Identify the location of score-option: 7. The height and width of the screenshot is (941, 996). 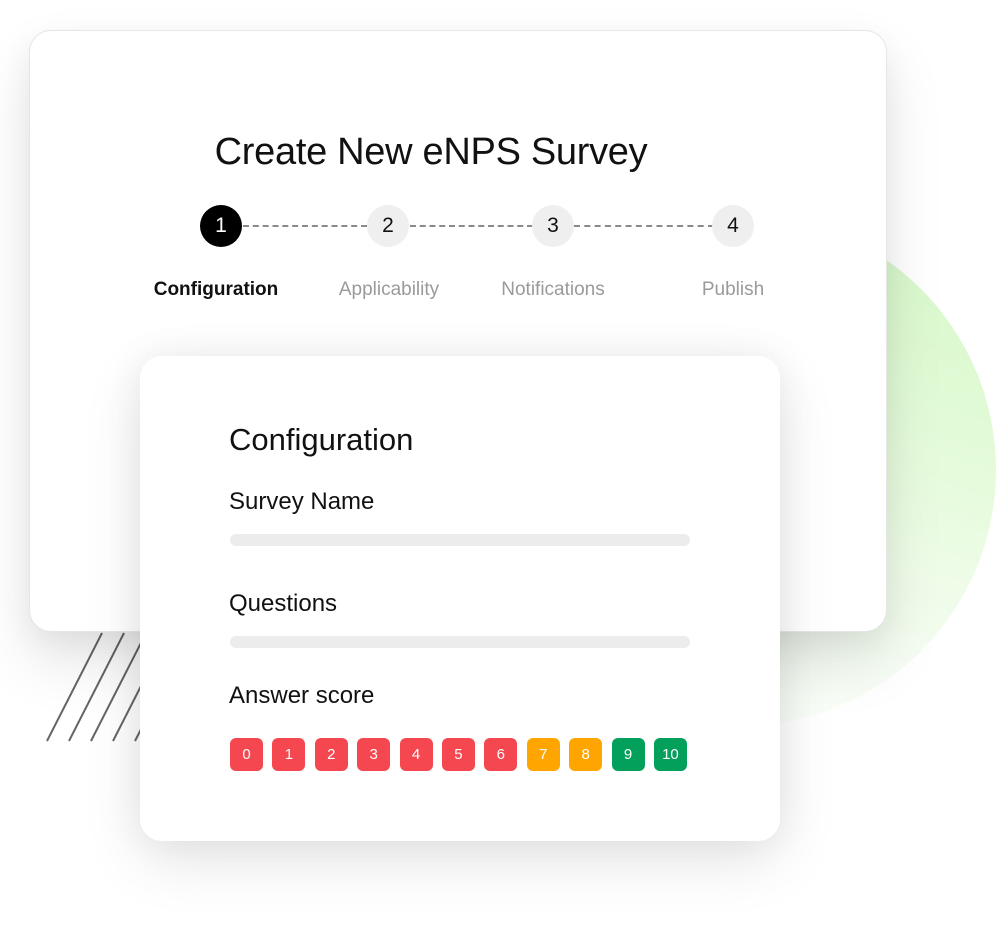
(543, 754).